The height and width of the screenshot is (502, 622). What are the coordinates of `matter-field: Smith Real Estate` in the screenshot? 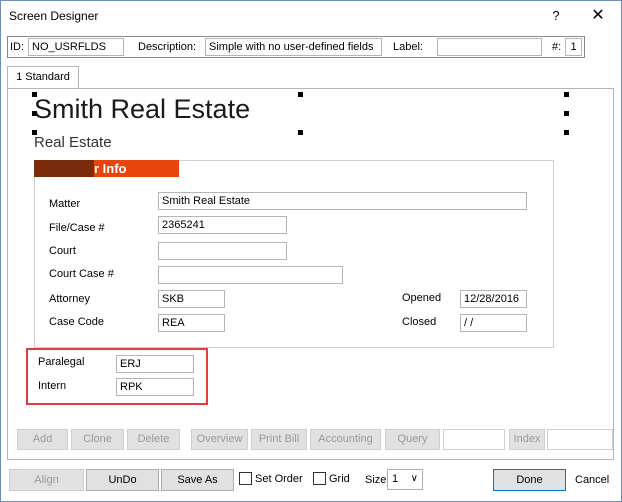 It's located at (342, 201).